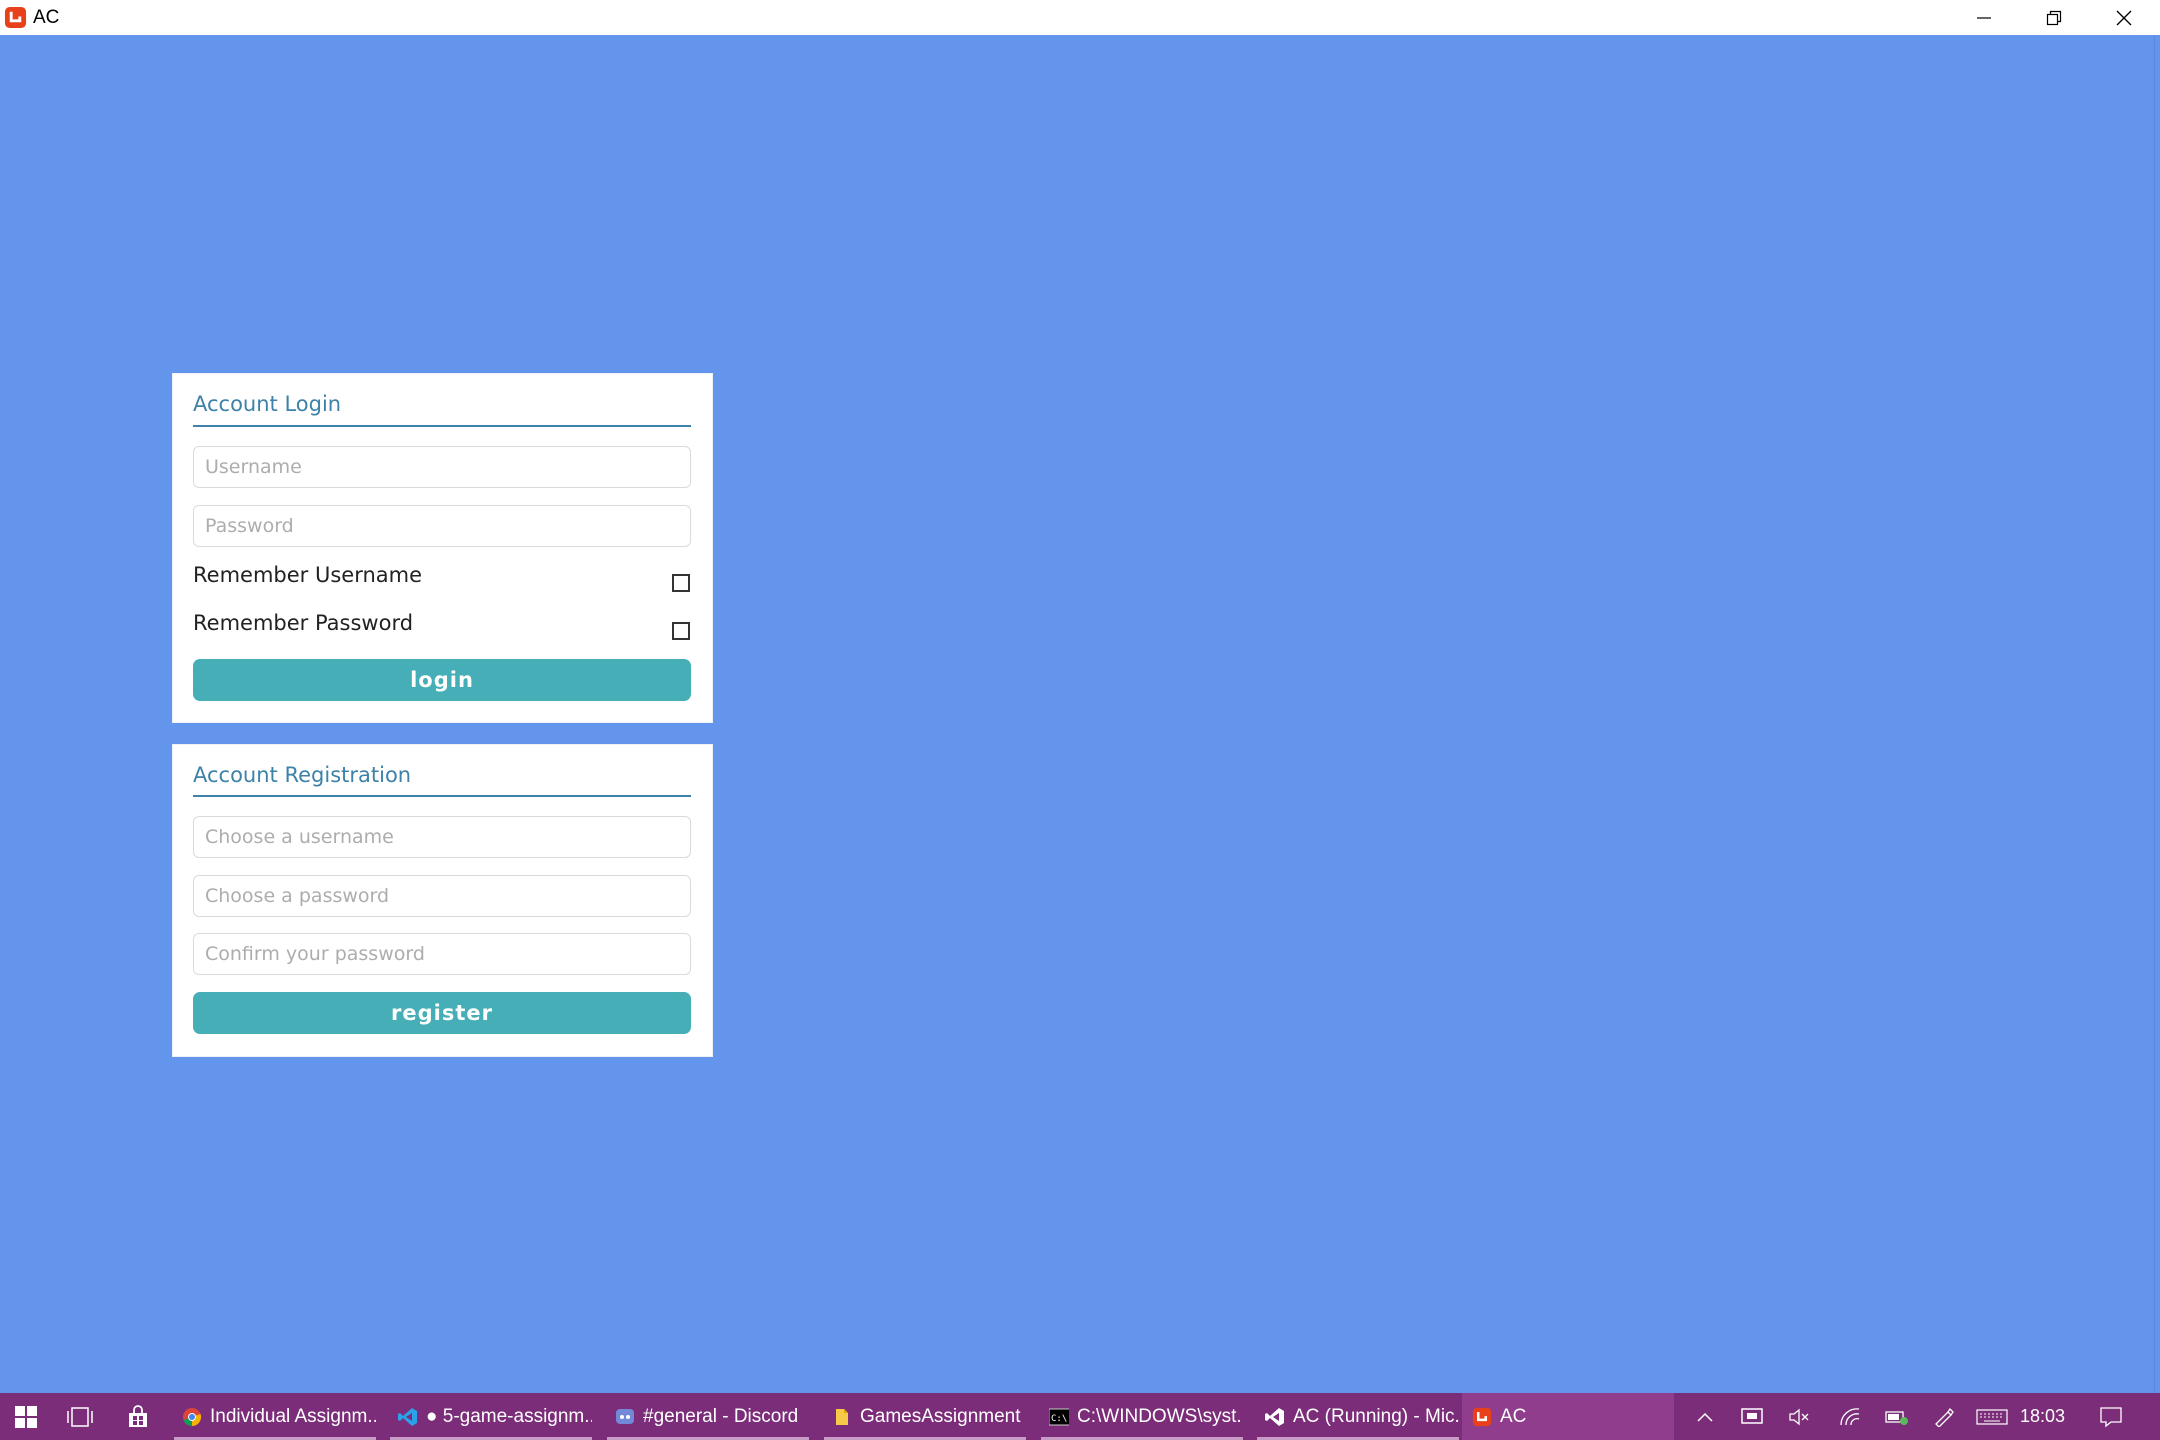  Describe the element at coordinates (408, 1417) in the screenshot. I see `vscode-icon` at that location.